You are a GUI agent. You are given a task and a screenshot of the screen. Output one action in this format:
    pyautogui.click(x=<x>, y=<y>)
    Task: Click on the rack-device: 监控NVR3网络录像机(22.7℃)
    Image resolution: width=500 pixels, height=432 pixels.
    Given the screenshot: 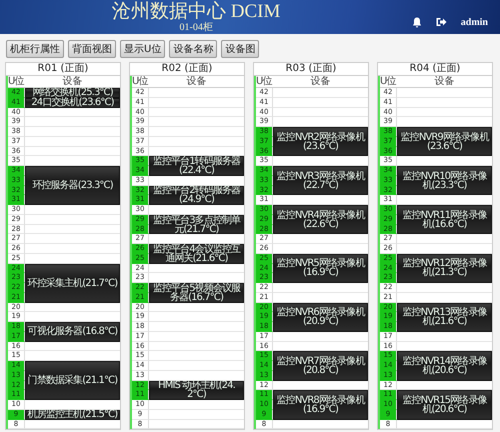 What is the action you would take?
    pyautogui.click(x=320, y=181)
    